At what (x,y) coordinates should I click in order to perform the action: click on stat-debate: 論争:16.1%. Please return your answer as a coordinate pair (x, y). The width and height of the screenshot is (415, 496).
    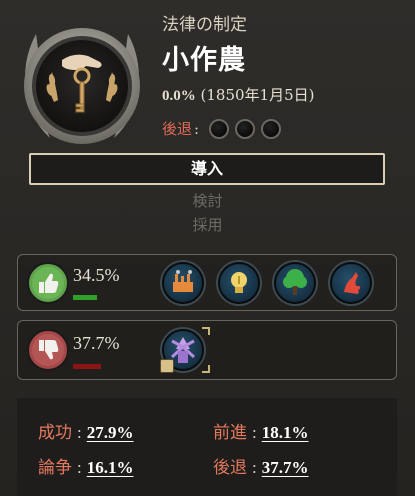
    Looking at the image, I should click on (85, 465).